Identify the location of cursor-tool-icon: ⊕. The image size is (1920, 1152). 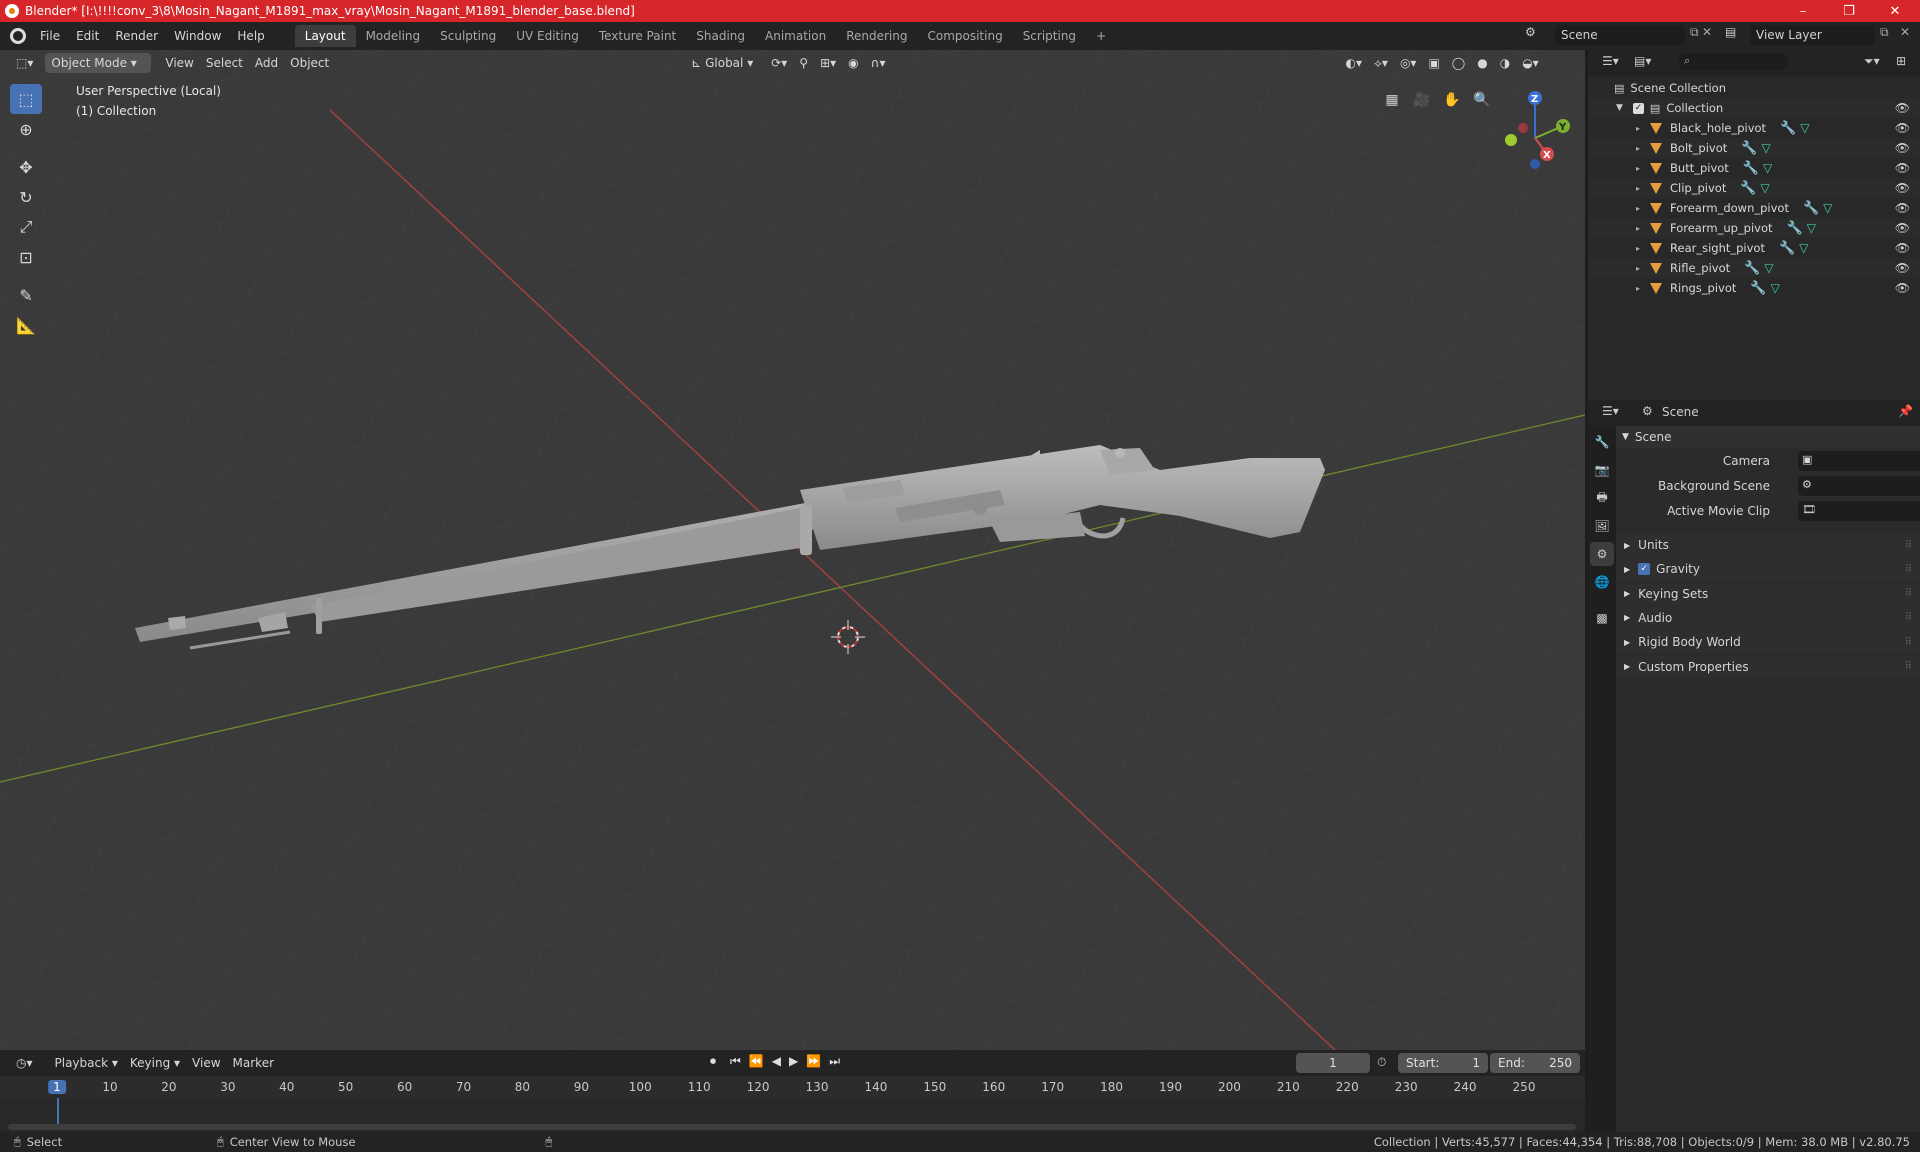
(26, 129).